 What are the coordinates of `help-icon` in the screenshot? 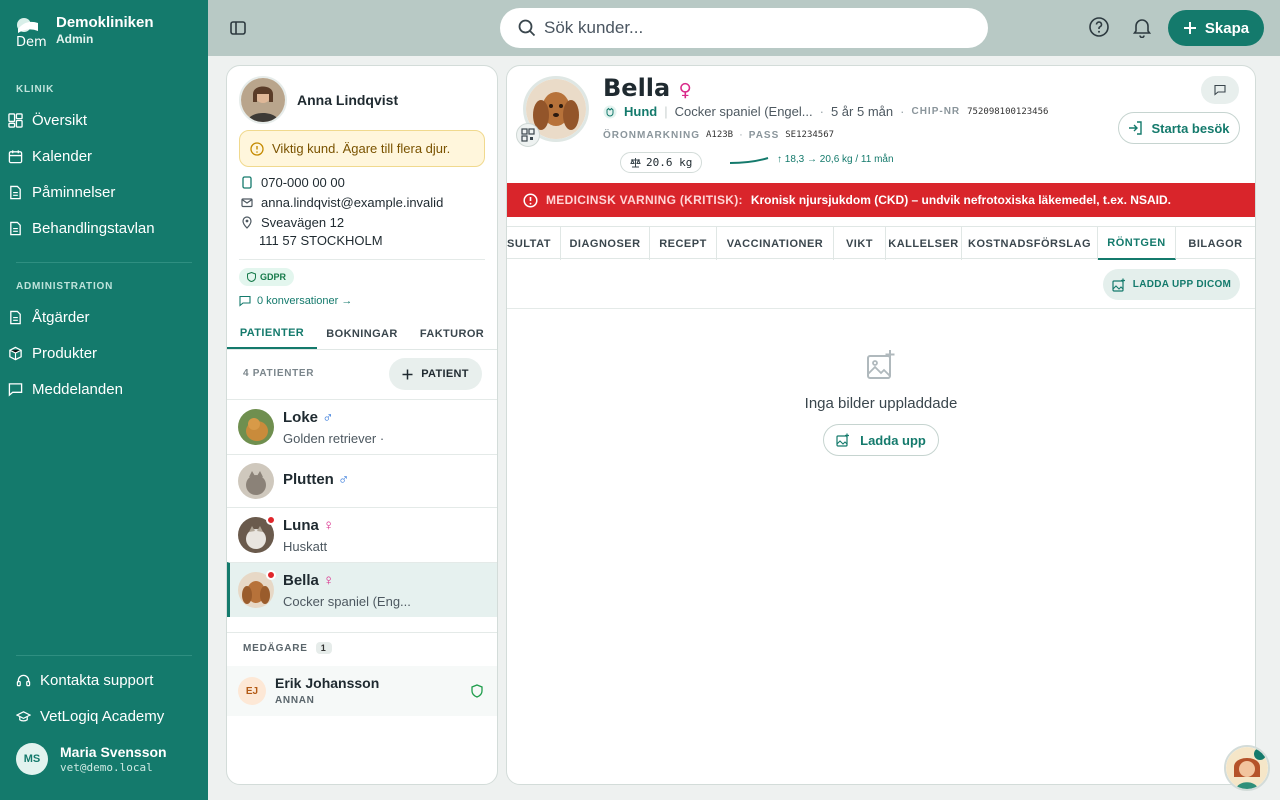 It's located at (1099, 27).